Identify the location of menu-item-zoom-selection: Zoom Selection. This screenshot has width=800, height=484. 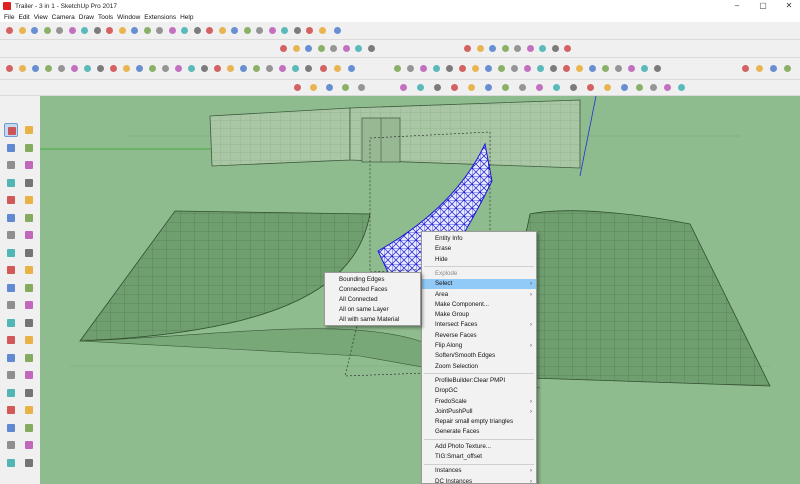
(479, 367).